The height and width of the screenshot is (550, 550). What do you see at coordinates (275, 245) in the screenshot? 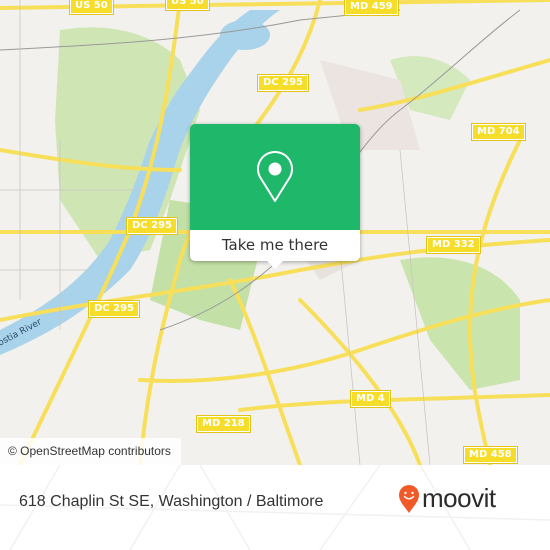
I see `take-me-there-button: Take me there` at bounding box center [275, 245].